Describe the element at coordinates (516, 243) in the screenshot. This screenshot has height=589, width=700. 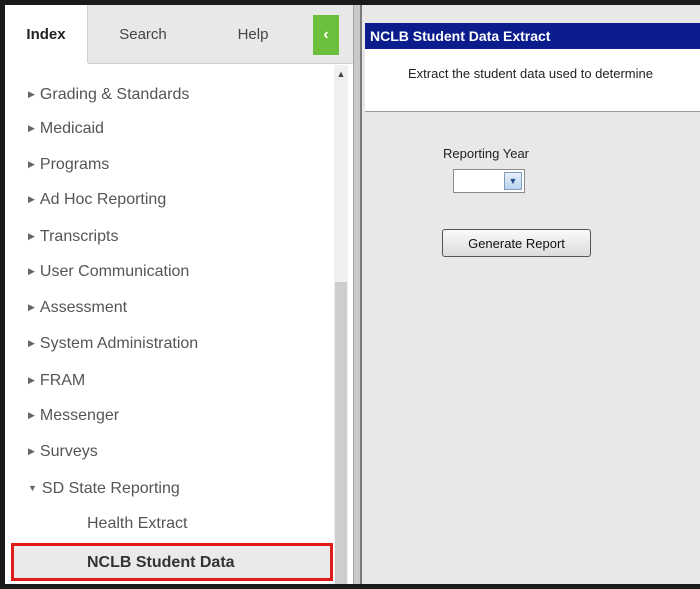
I see `generate-report-button: Generate Report` at that location.